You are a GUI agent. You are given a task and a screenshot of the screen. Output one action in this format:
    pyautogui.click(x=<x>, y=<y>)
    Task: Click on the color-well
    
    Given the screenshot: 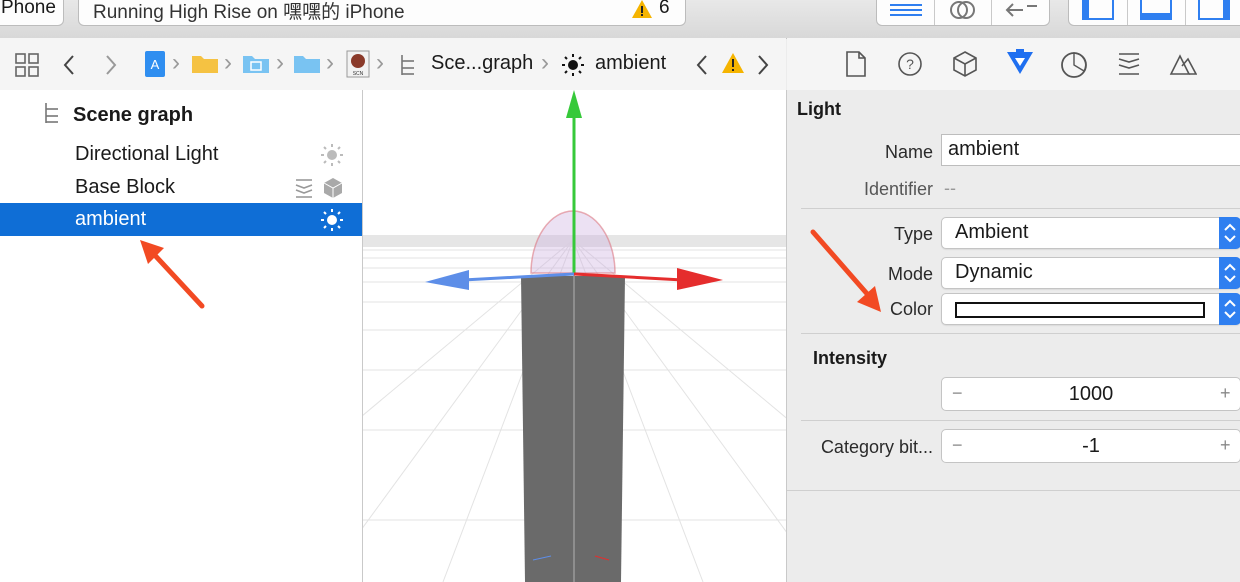 What is the action you would take?
    pyautogui.click(x=1090, y=309)
    